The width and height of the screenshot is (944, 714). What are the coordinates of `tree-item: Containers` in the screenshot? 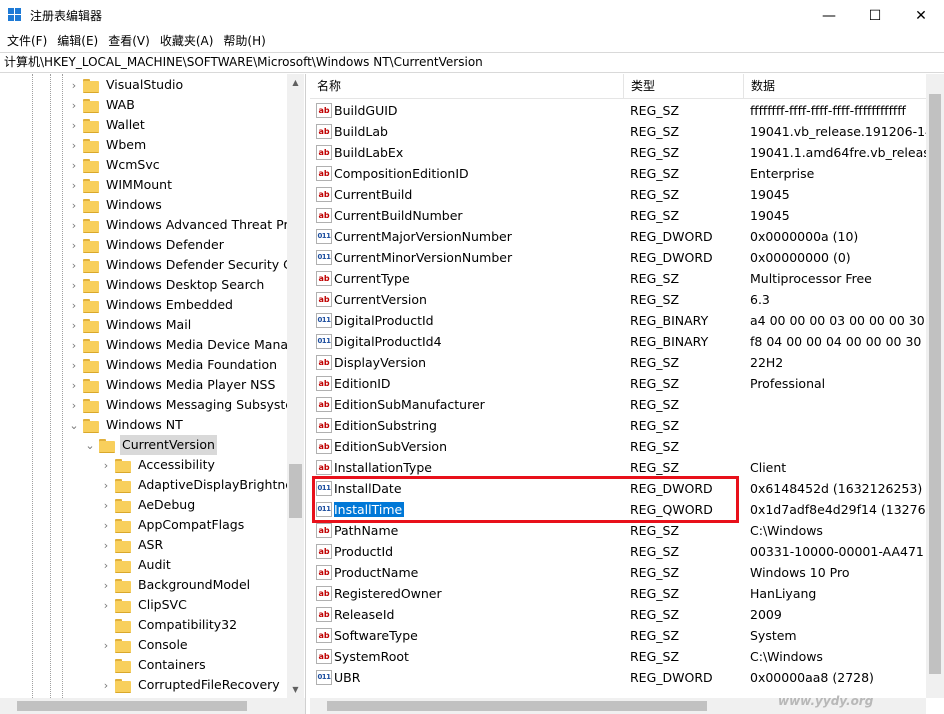 It's located at (154, 665).